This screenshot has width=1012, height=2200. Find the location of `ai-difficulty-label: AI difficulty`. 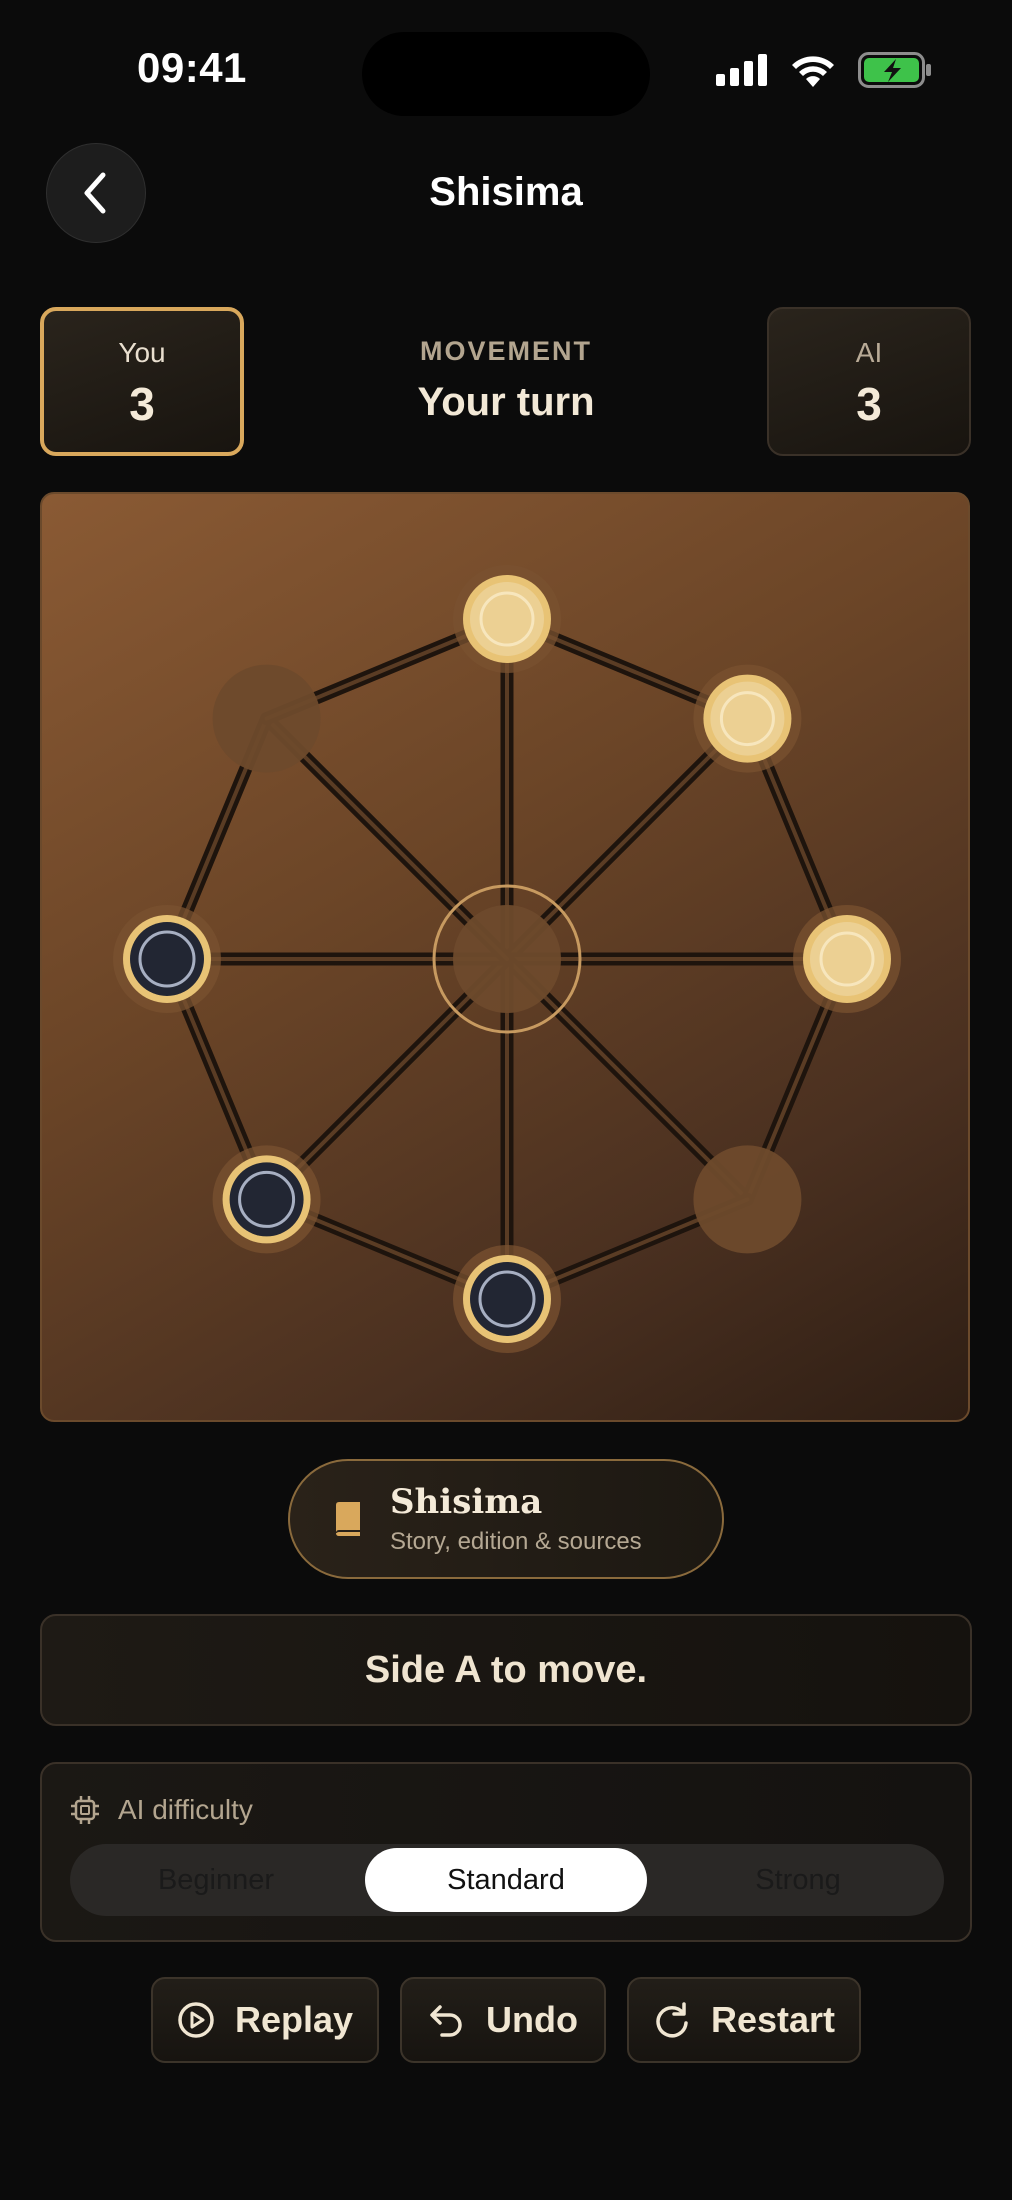

ai-difficulty-label: AI difficulty is located at coordinates (185, 1809).